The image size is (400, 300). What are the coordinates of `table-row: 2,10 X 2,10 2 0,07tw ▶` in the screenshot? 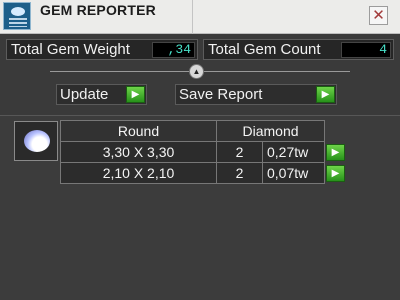 It's located at (202, 173).